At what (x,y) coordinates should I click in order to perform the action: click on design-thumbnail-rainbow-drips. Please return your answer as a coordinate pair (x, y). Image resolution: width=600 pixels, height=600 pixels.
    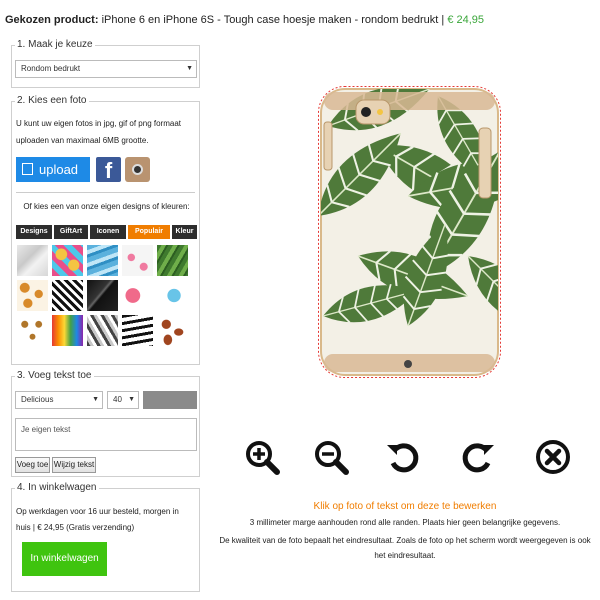
    Looking at the image, I should click on (67, 330).